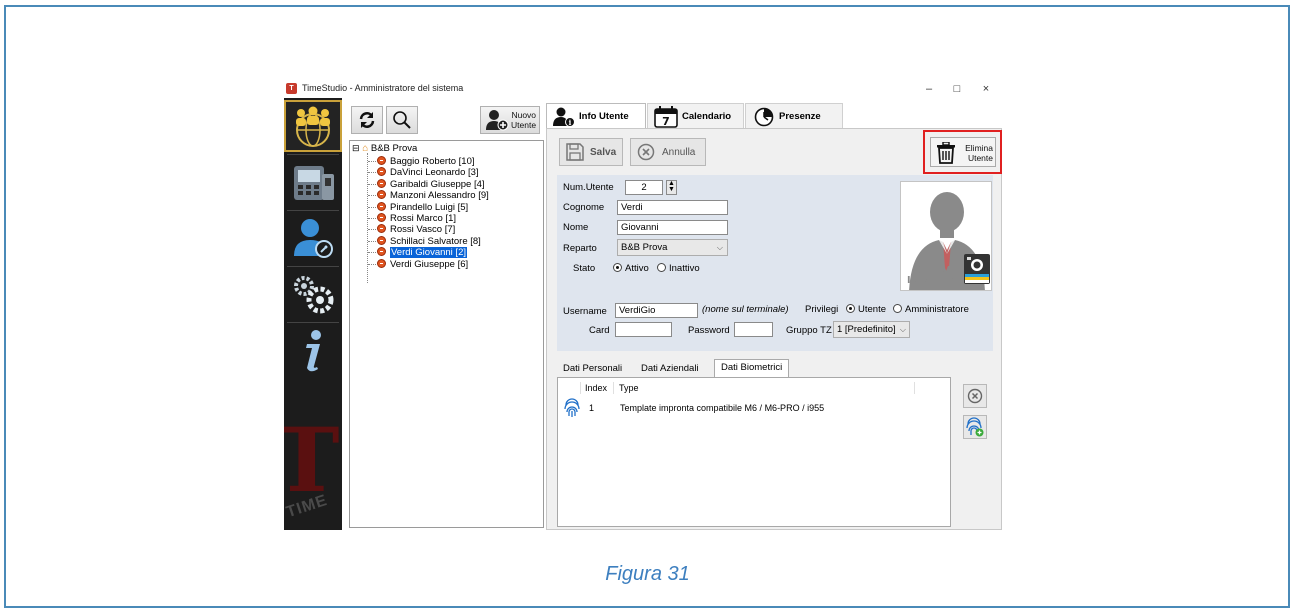 The image size is (1295, 612). I want to click on column-header-type: Type, so click(765, 388).